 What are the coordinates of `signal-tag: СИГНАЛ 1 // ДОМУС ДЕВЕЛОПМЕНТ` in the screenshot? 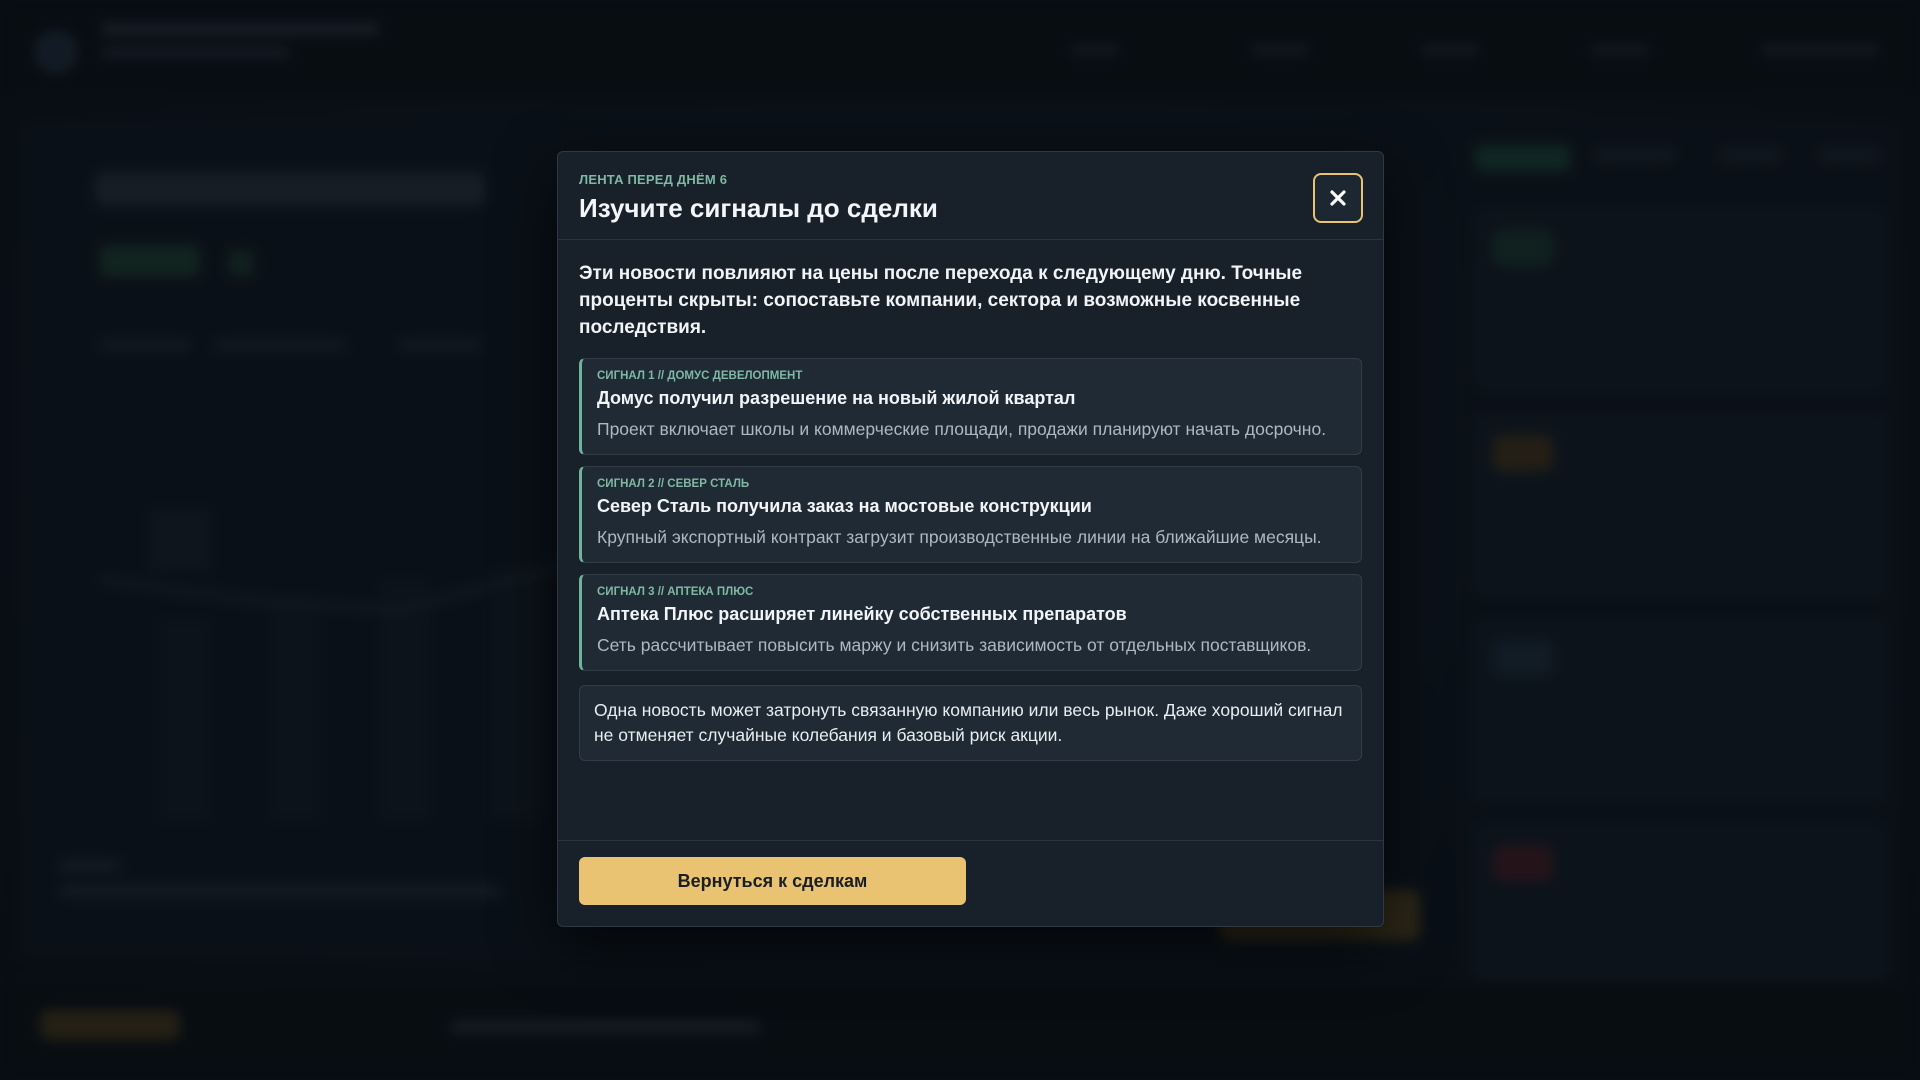 It's located at (700, 376).